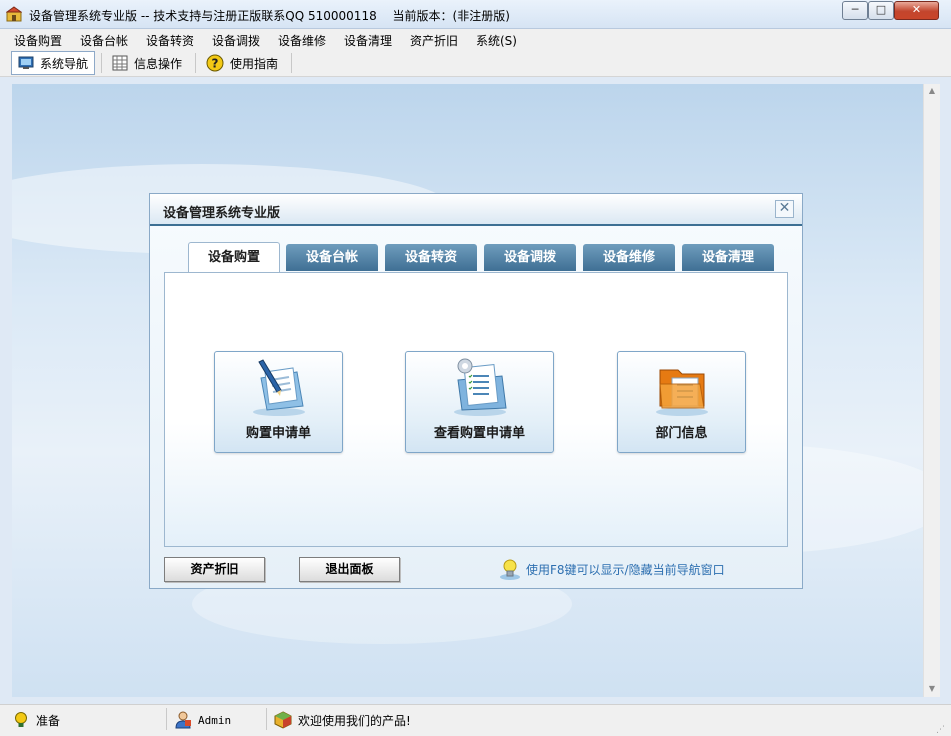 Image resolution: width=951 pixels, height=736 pixels. I want to click on menu-bar: 设备购置 设备台帐 设备转资 设备调拨 设备维修 设备清理 资产折旧 系统(S), so click(475, 39).